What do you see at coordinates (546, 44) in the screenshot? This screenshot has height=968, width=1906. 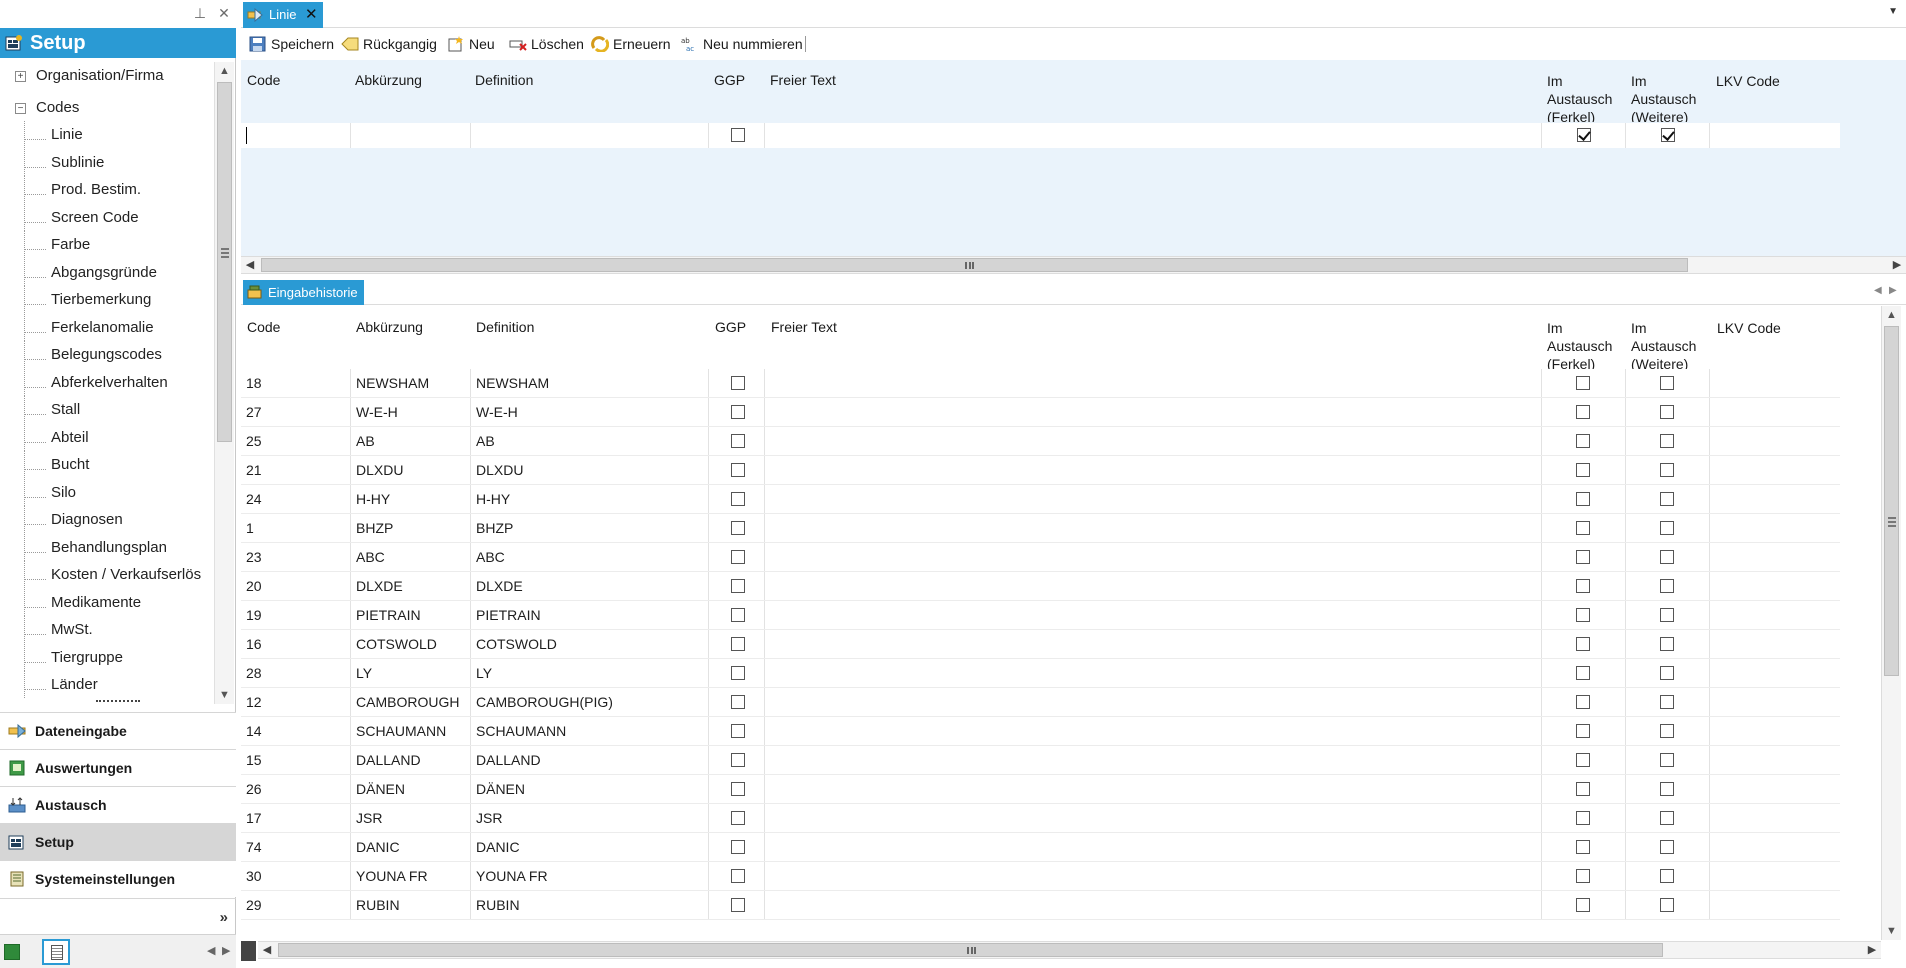 I see `delete-button: Löschen` at bounding box center [546, 44].